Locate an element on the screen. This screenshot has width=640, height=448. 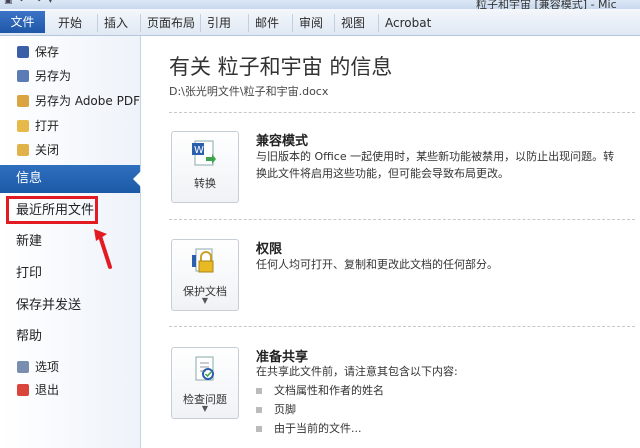
nav-exit-label: 退出 is located at coordinates (47, 390).